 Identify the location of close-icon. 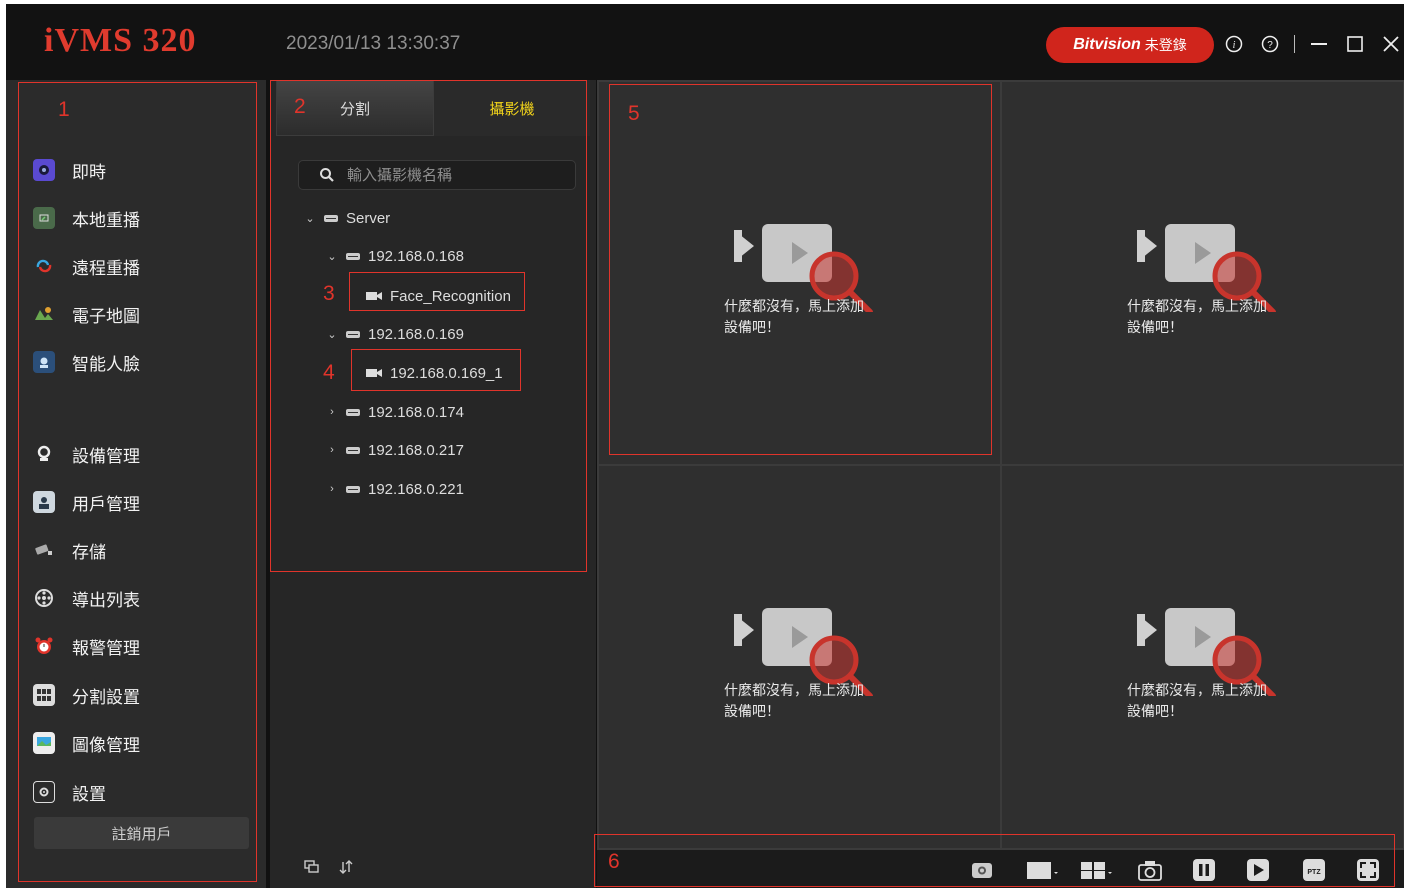
(1391, 44).